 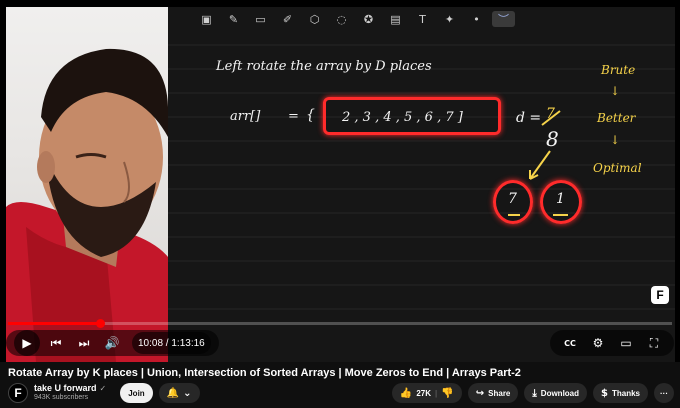 I want to click on thanks-button: $ Thanks, so click(x=620, y=393).